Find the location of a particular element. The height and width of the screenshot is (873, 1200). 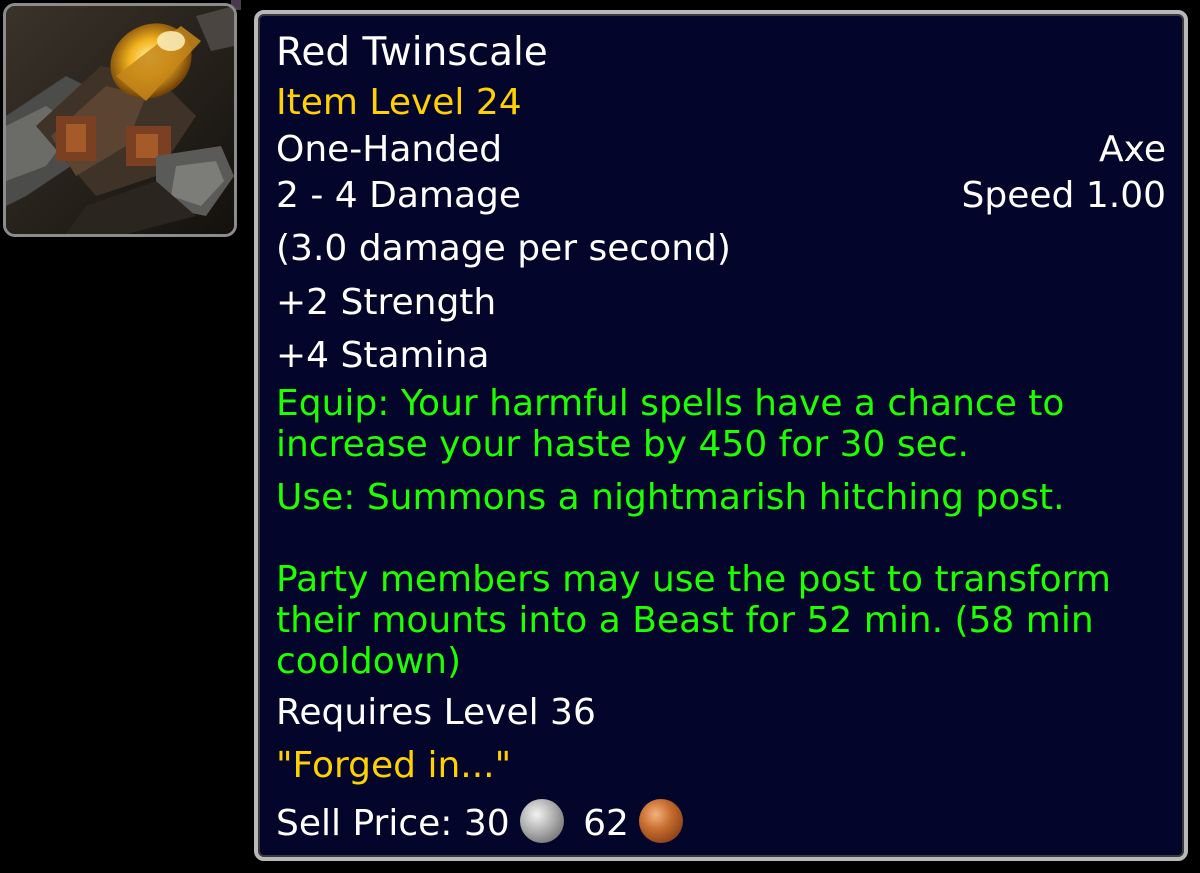

item-sell-price: Sell Price: 30 62 is located at coordinates (483, 822).